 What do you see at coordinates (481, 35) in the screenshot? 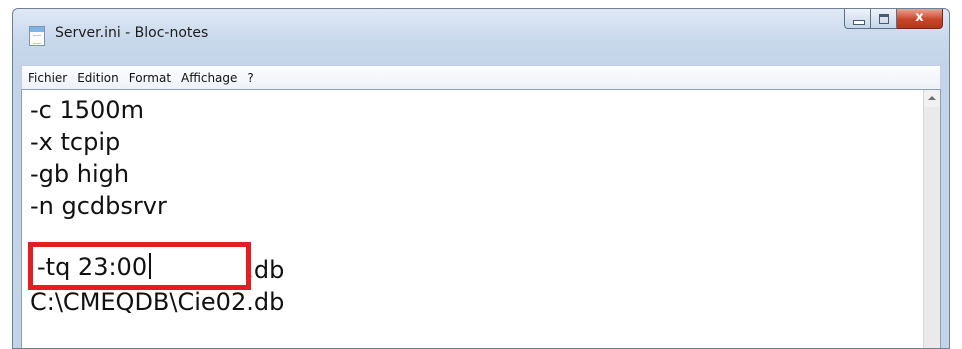
I see `title-bar: Server.ini - Bloc-notes x` at bounding box center [481, 35].